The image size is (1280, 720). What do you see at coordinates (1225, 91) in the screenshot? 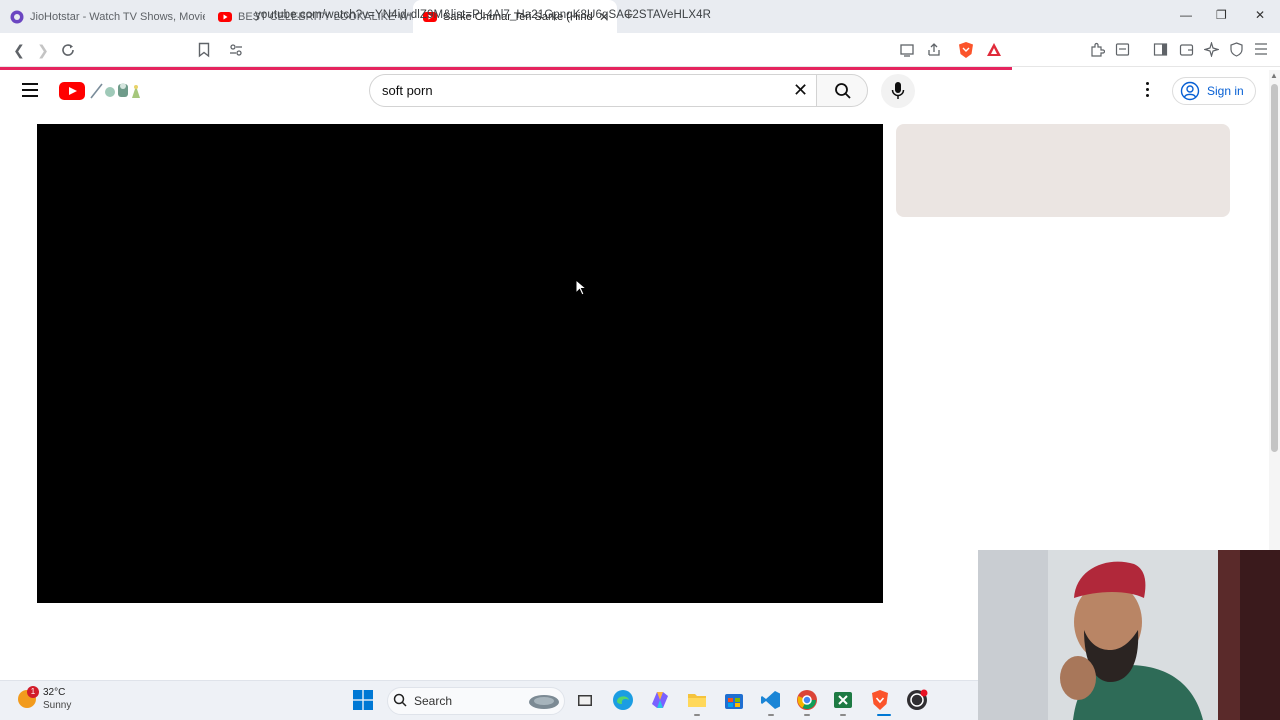
I see `sign-in-label: Sign in` at bounding box center [1225, 91].